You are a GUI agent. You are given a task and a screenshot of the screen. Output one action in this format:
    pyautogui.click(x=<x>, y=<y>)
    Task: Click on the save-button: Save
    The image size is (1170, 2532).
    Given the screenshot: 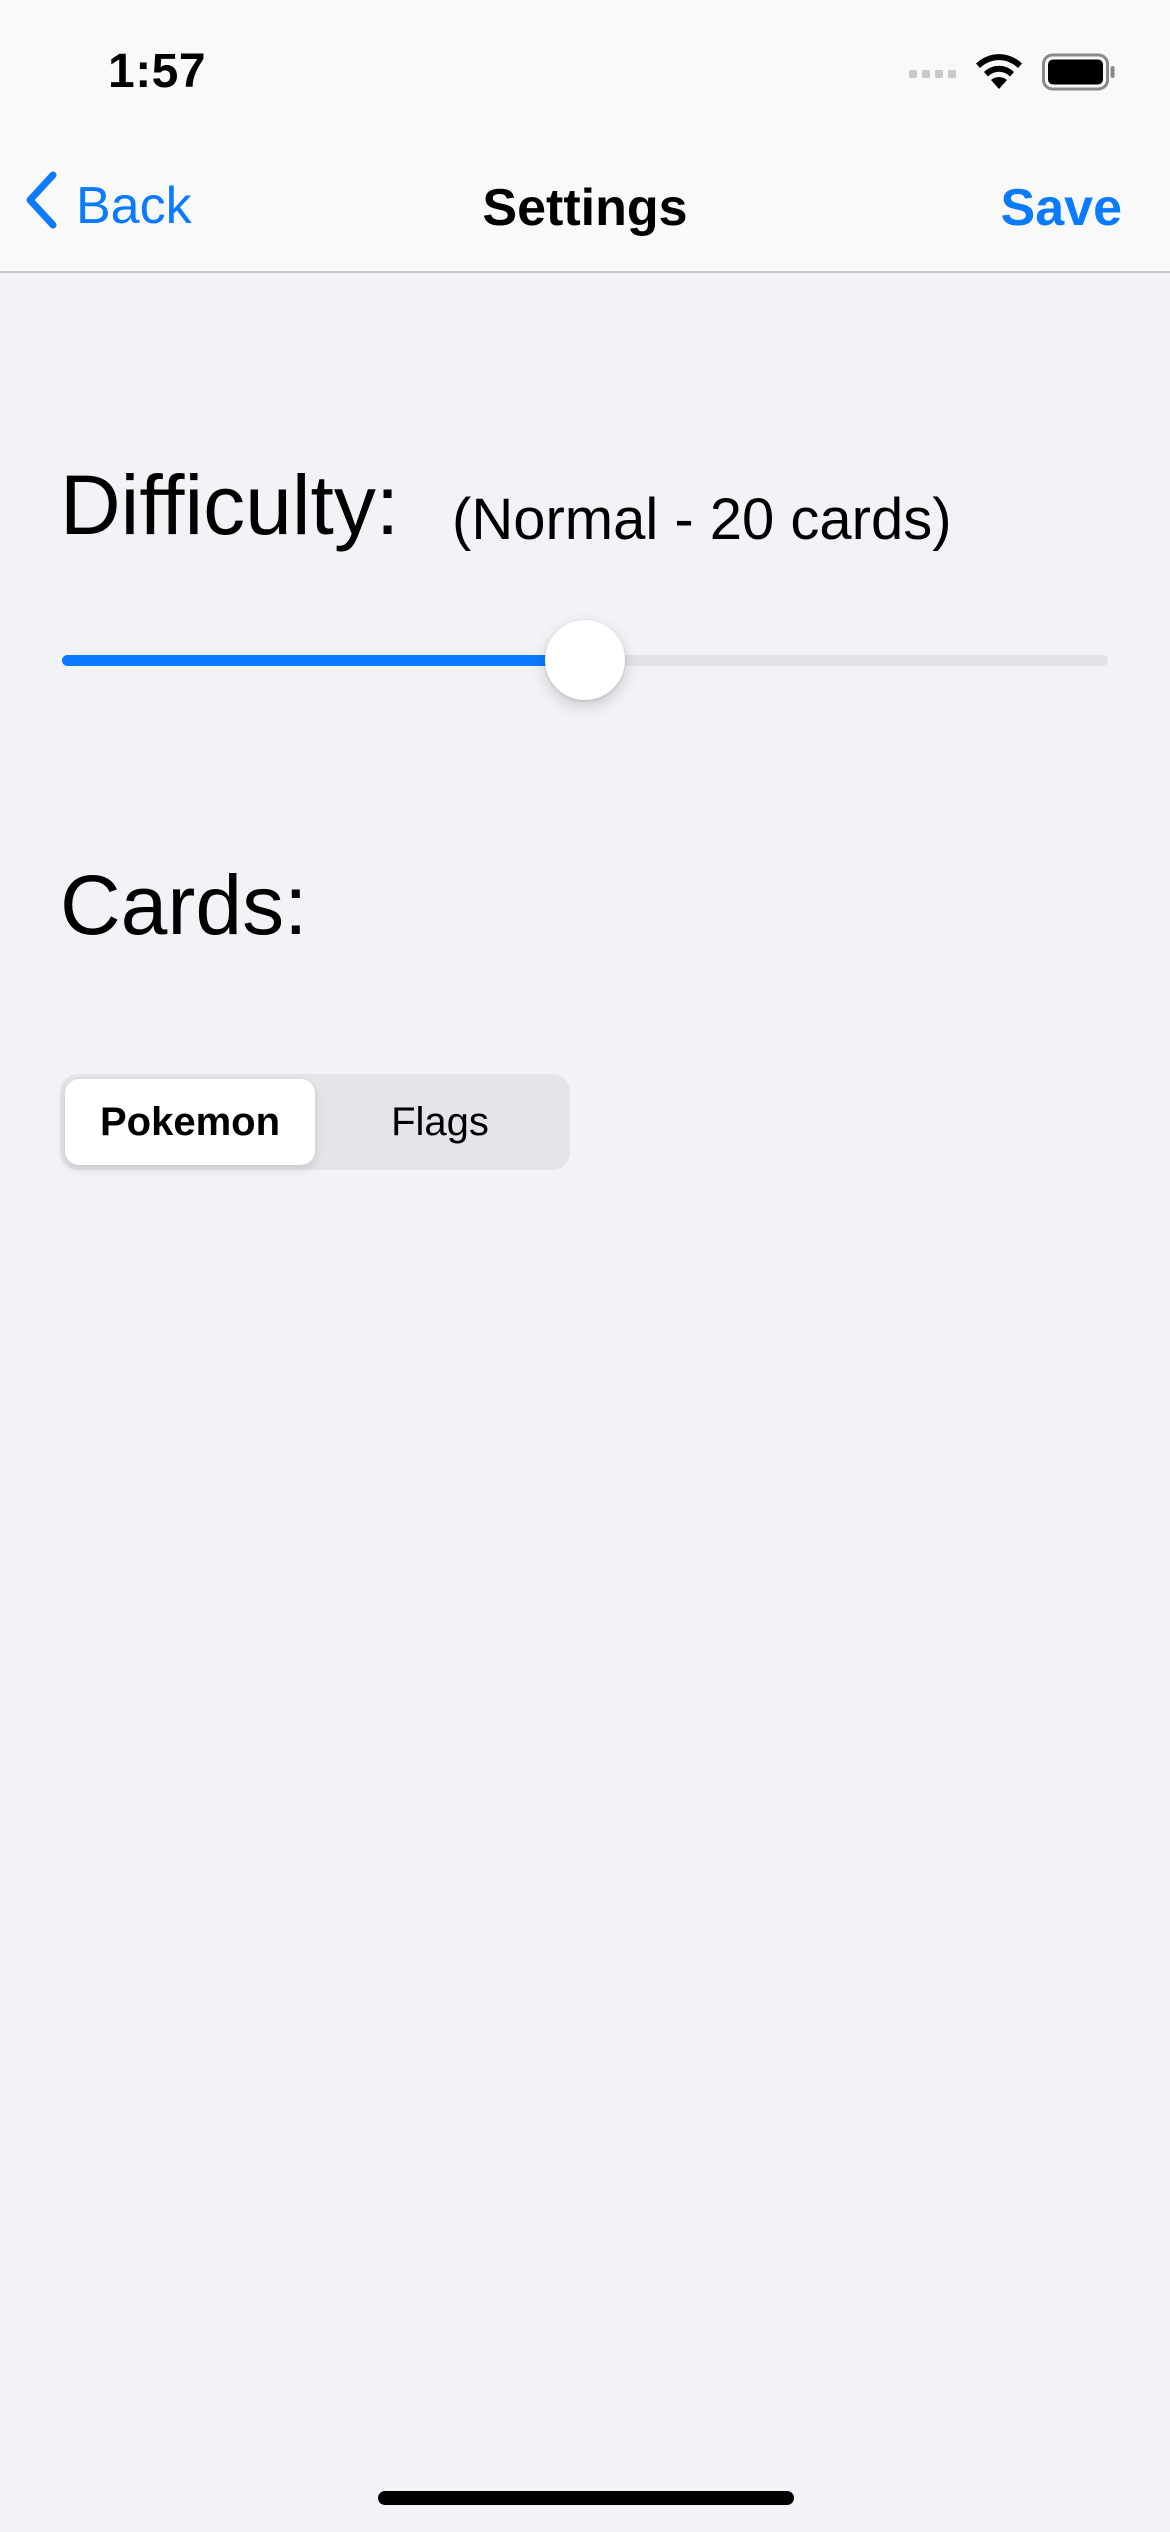 What is the action you would take?
    pyautogui.click(x=1061, y=208)
    